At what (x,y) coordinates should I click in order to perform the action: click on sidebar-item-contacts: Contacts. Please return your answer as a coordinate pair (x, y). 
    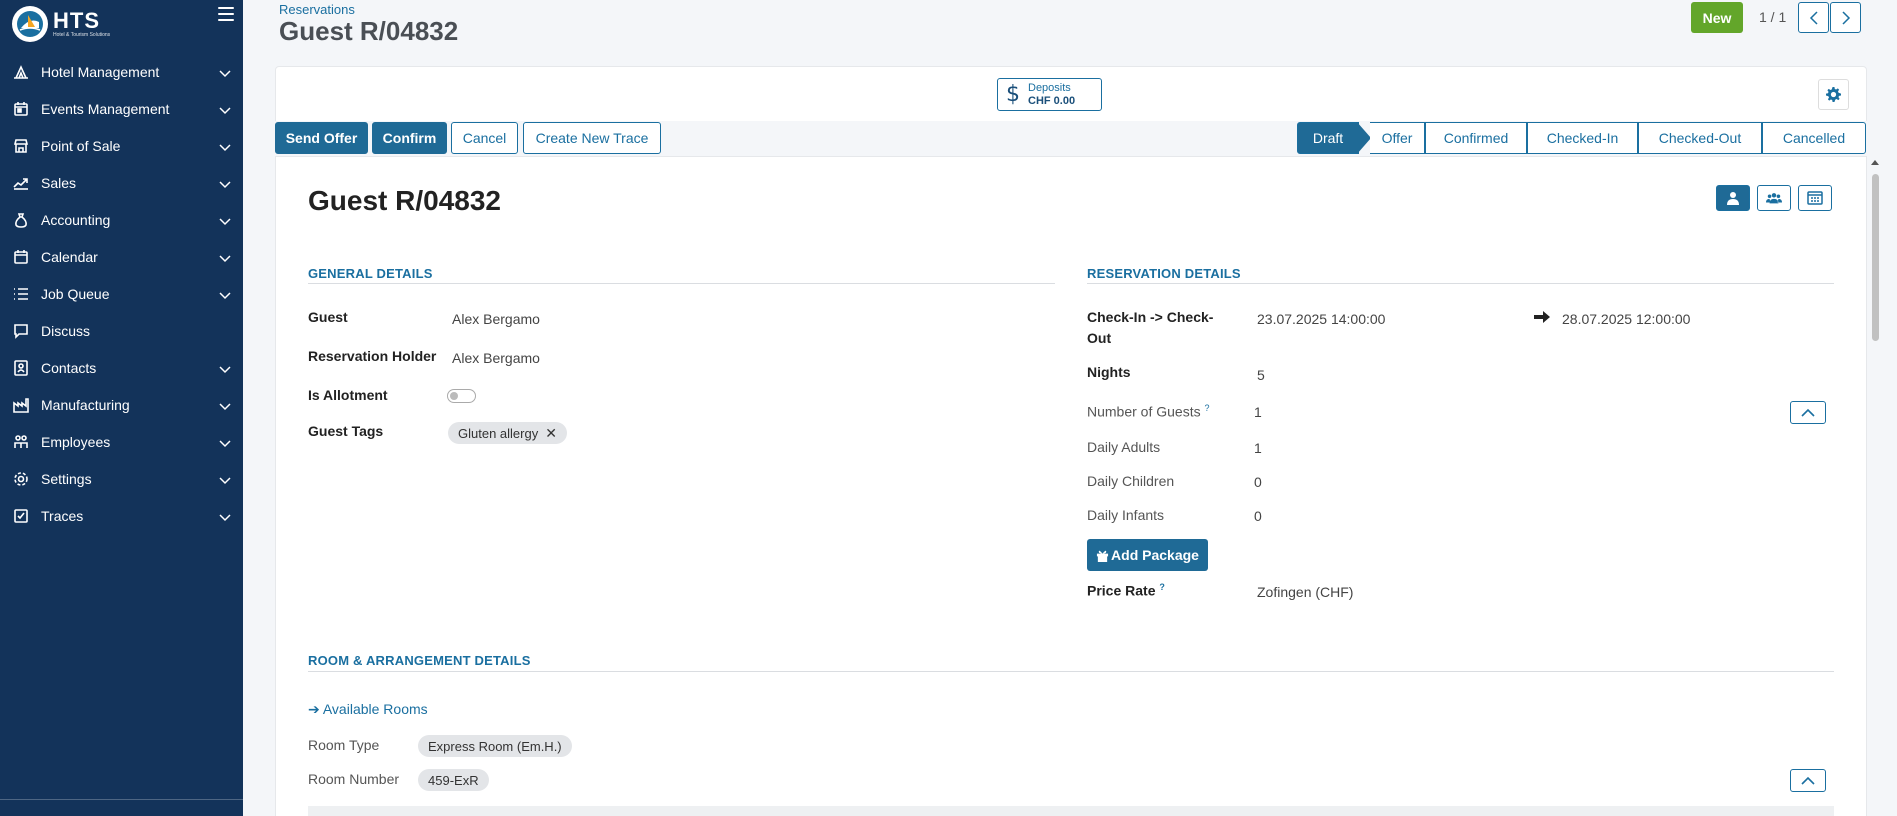
    Looking at the image, I should click on (121, 367).